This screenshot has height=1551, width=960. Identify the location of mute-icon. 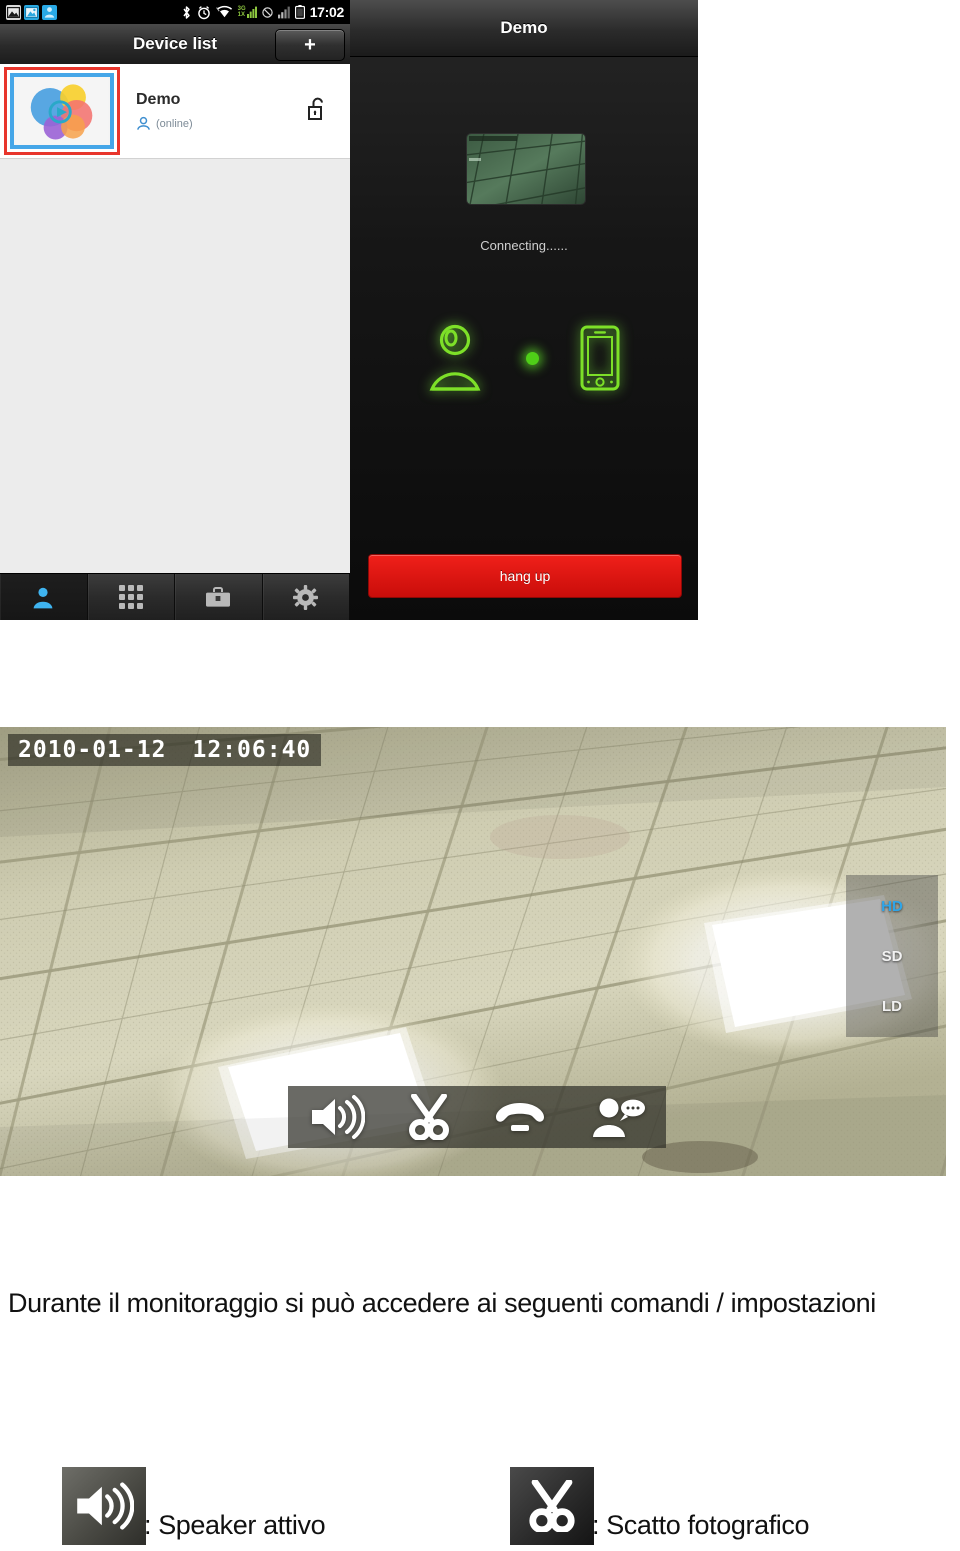
(267, 12).